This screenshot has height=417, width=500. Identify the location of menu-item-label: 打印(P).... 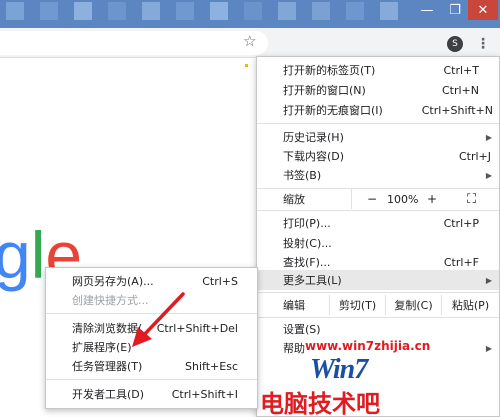
(307, 223).